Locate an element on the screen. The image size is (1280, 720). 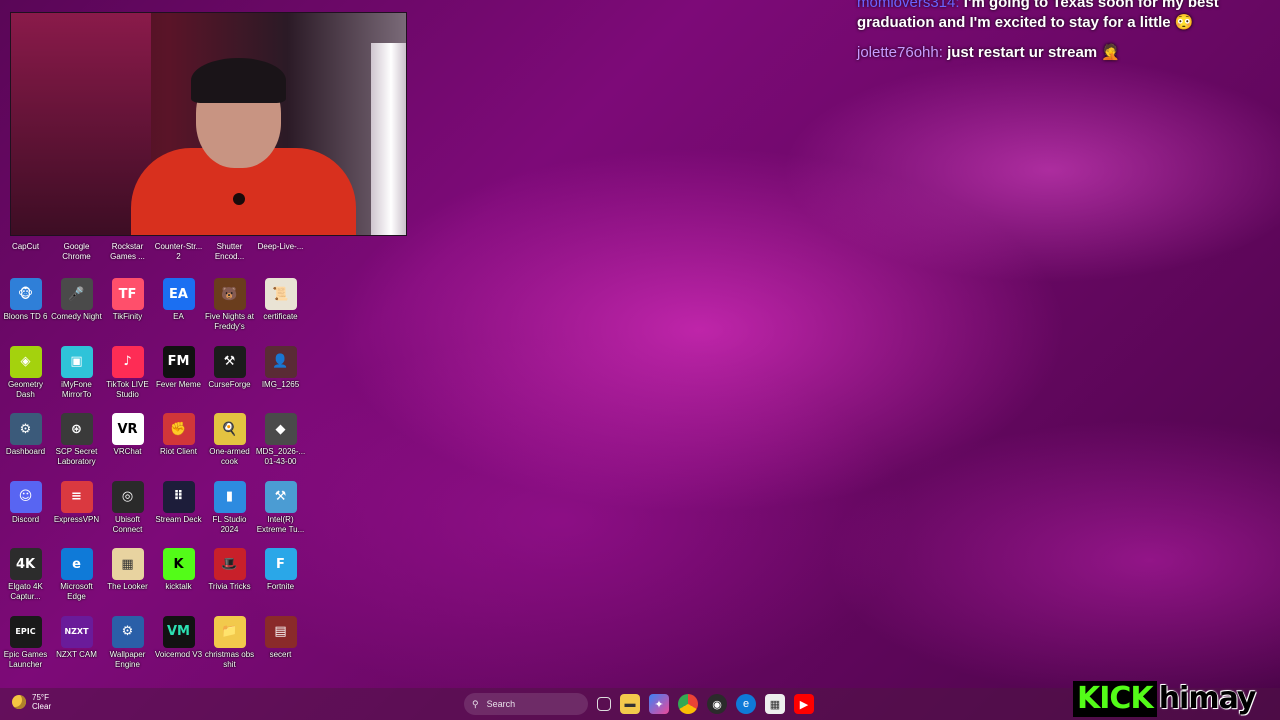
desktop-icon: Kkicktalk is located at coordinates (178, 576).